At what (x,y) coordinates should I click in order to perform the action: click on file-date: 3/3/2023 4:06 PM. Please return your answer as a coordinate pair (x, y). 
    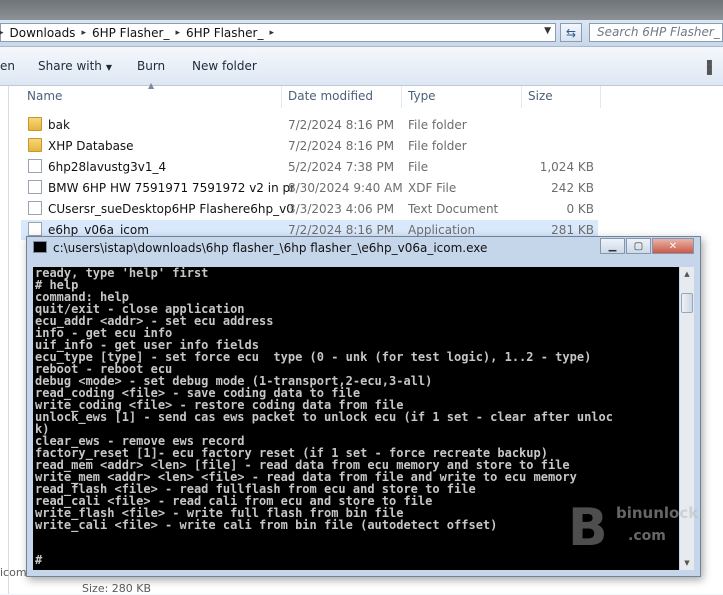
    Looking at the image, I should click on (341, 209).